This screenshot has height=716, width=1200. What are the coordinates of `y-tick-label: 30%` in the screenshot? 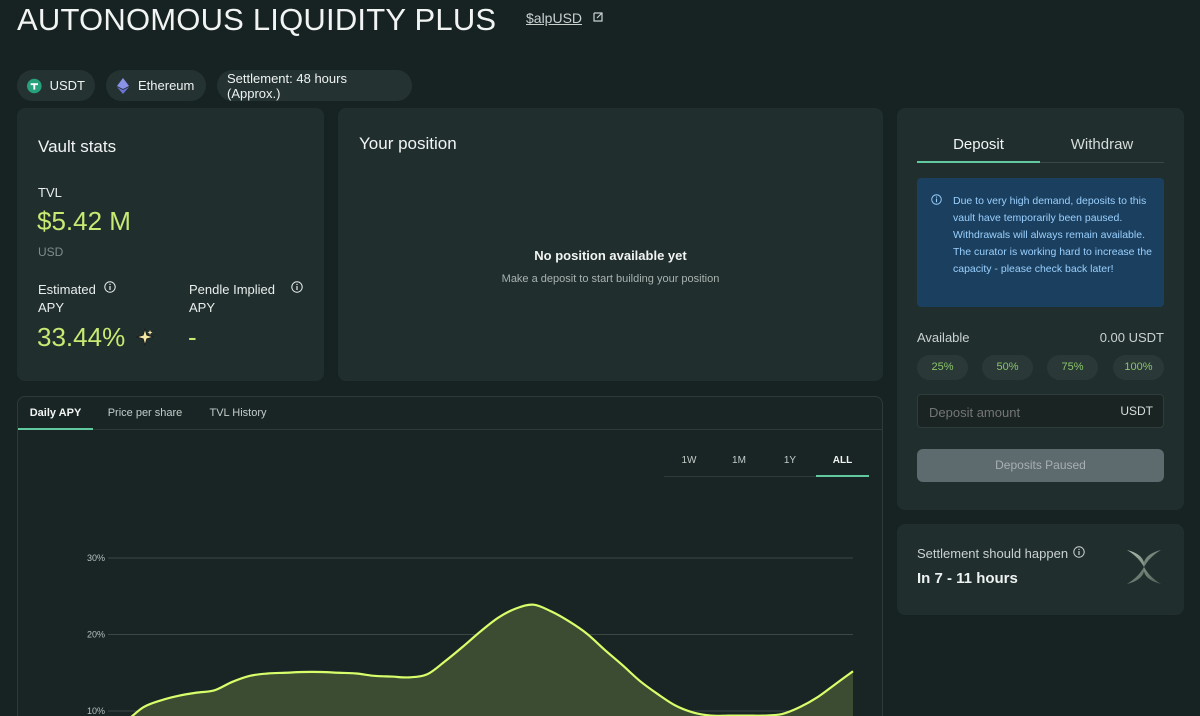 It's located at (96, 558).